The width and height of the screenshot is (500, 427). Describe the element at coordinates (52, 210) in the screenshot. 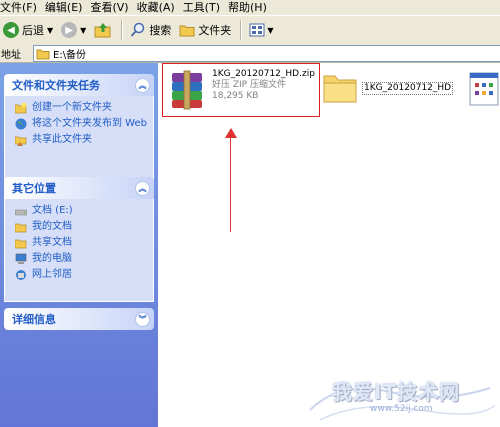

I see `place-label: 文档 (E:)` at that location.